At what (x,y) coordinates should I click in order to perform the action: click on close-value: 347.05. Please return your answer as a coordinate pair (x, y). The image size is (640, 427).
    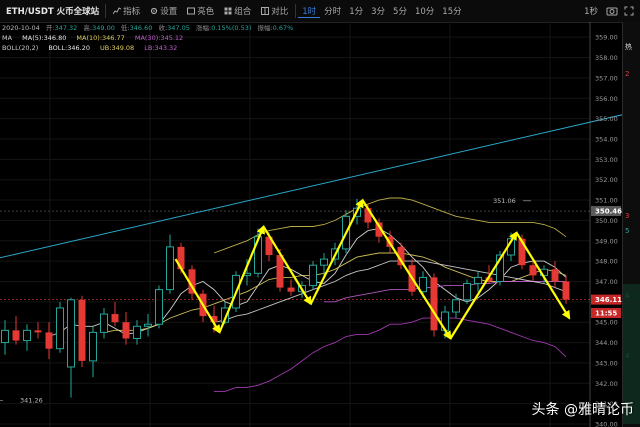
    Looking at the image, I should click on (178, 28).